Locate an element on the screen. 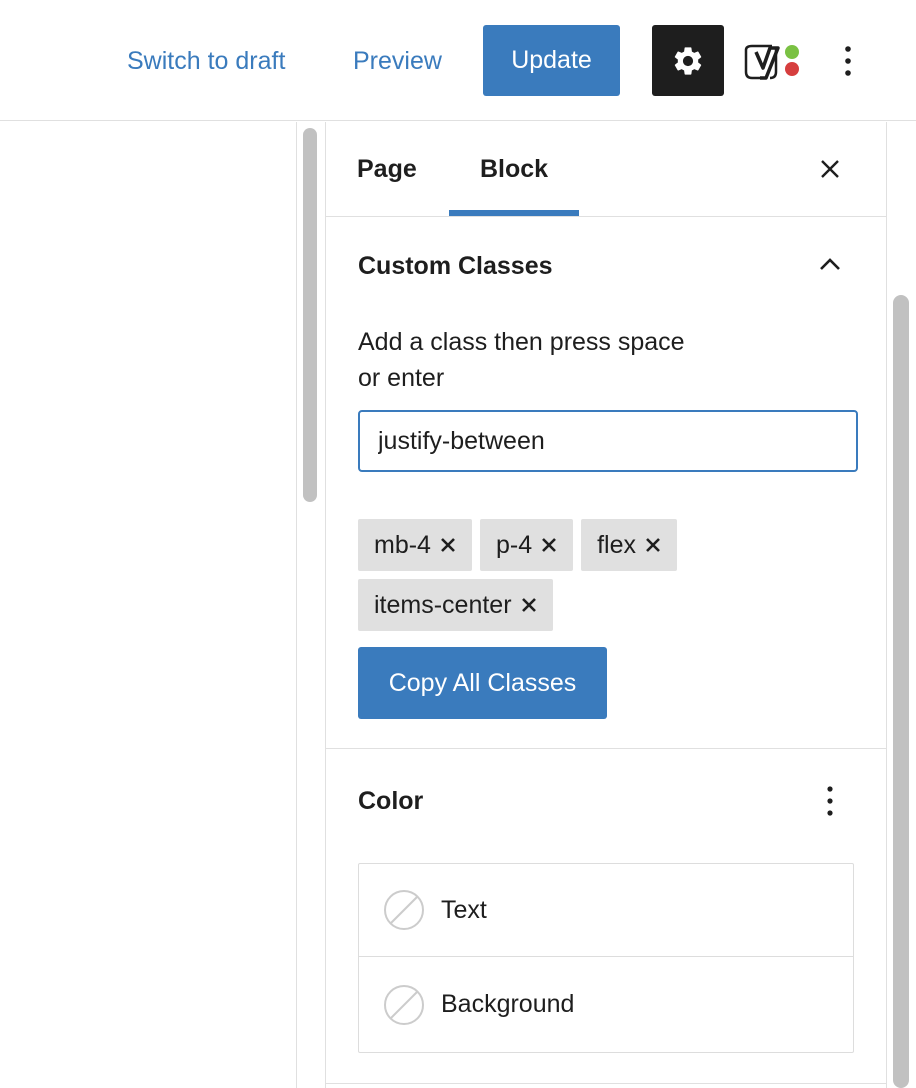 This screenshot has width=916, height=1088. color-settings-list: Text Background is located at coordinates (606, 958).